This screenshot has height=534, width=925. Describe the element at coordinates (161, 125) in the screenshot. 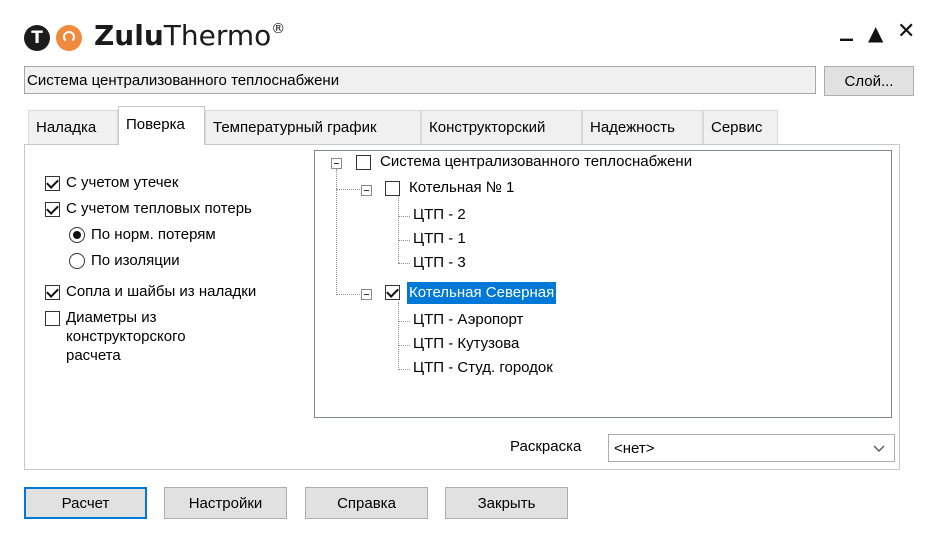

I see `tab-poverka: Поверка` at that location.